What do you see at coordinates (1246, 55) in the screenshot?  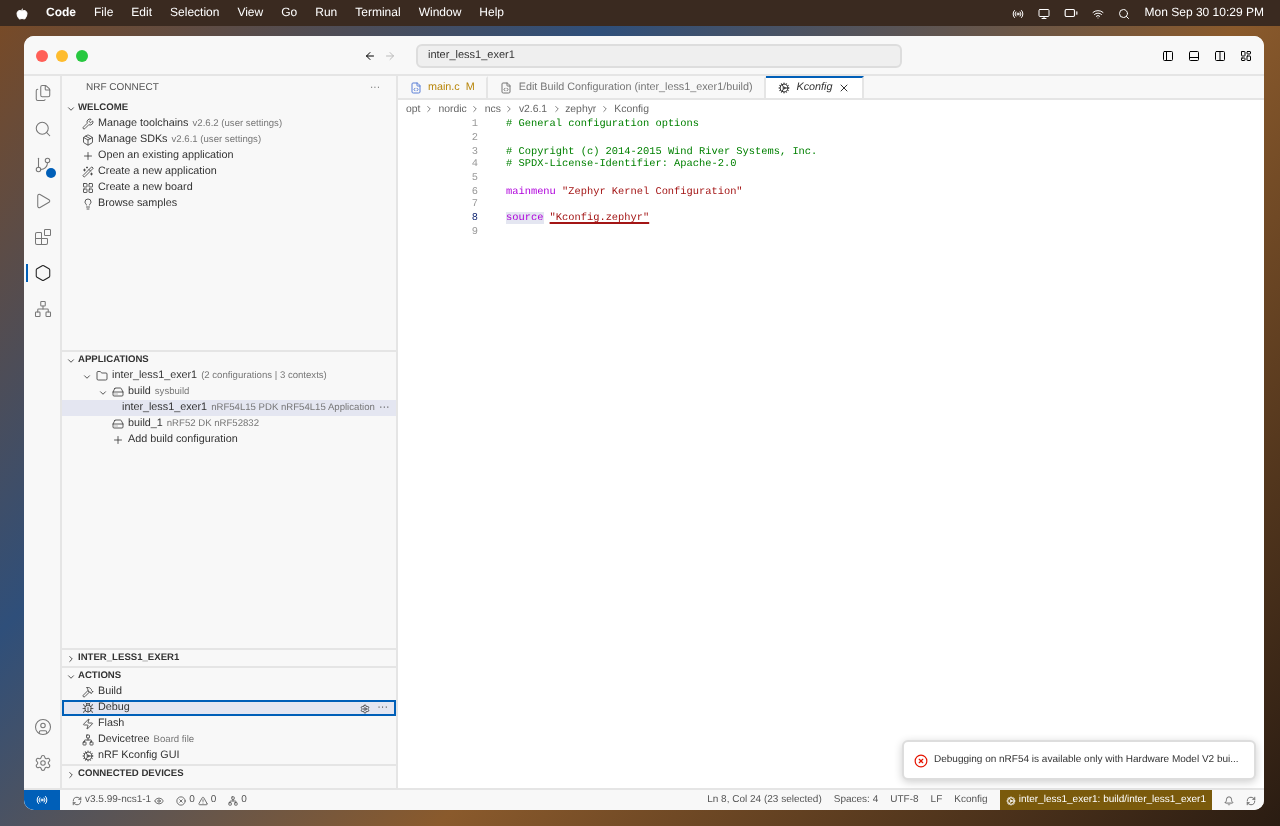 I see `layout-icon` at bounding box center [1246, 55].